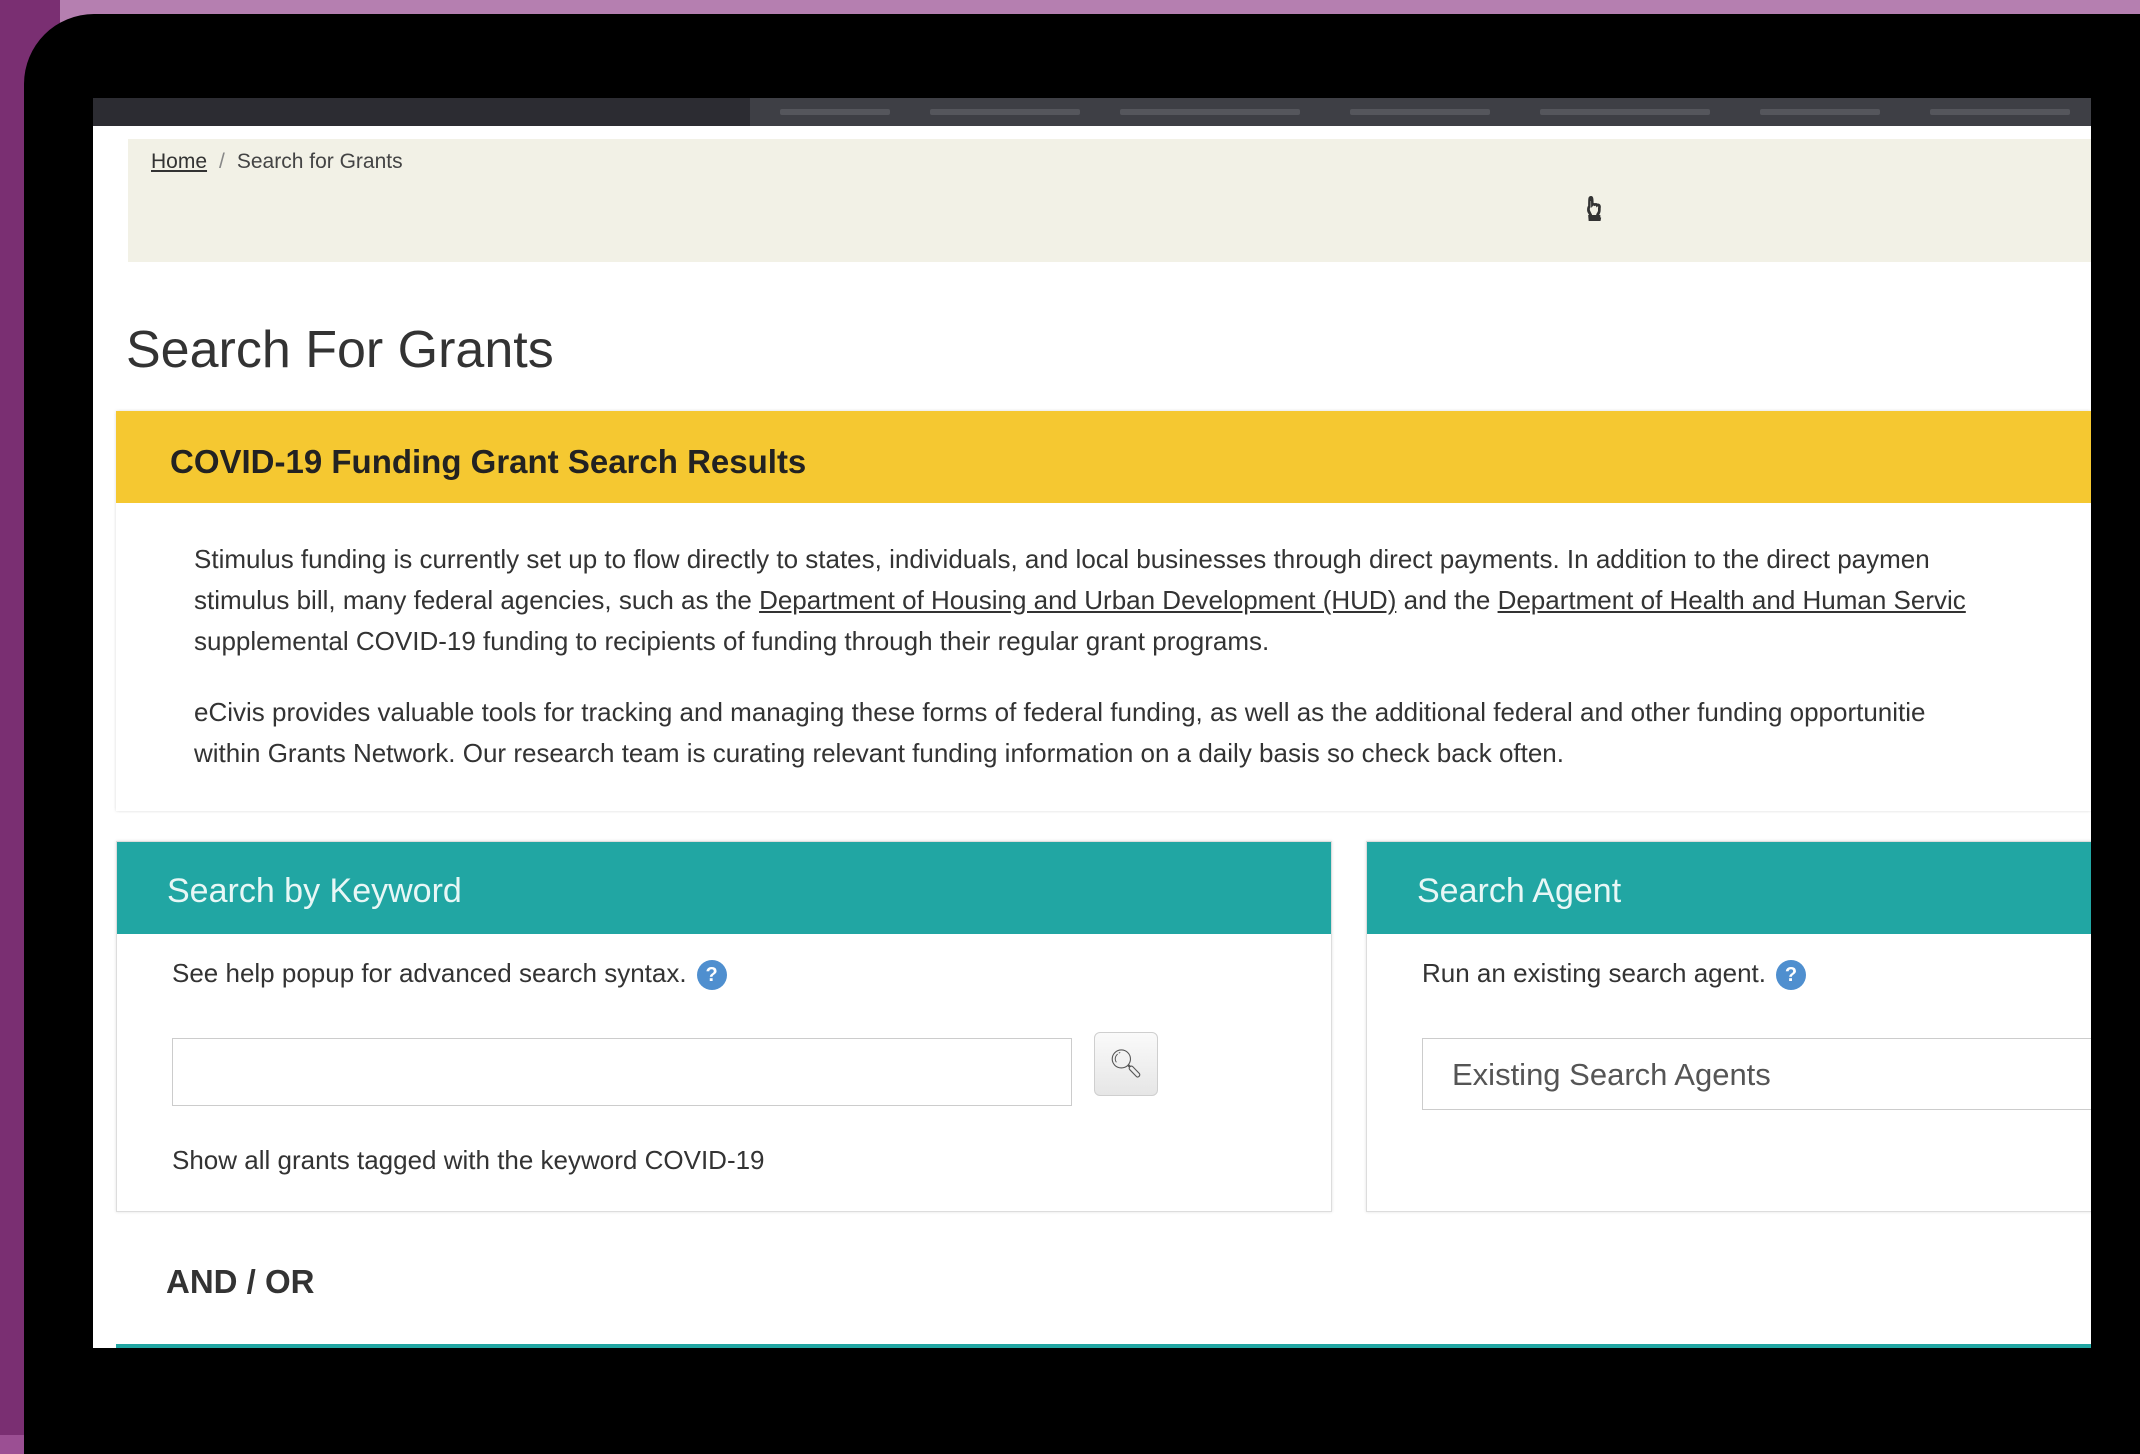 The image size is (2140, 1454). I want to click on and-or-label: AND / OR, so click(240, 1281).